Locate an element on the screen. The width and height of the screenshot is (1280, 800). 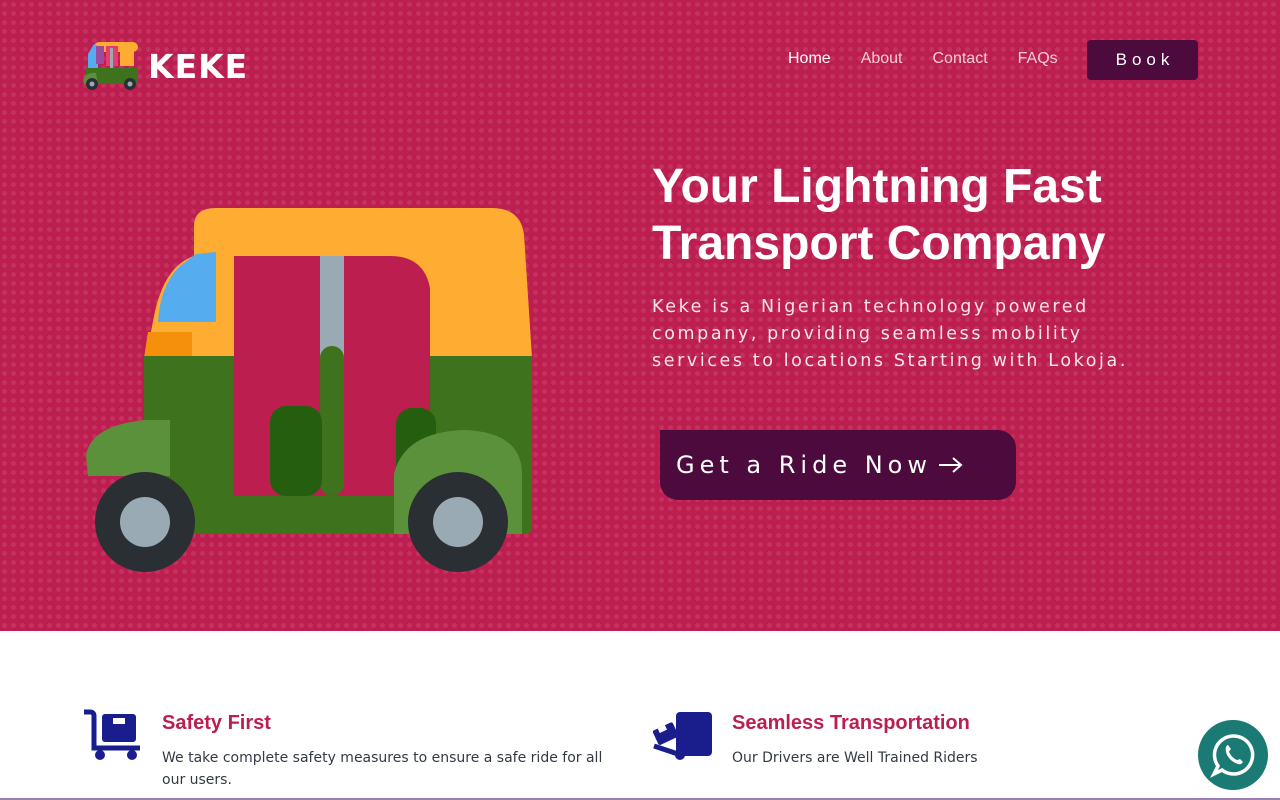
arrow-right-icon is located at coordinates (950, 465).